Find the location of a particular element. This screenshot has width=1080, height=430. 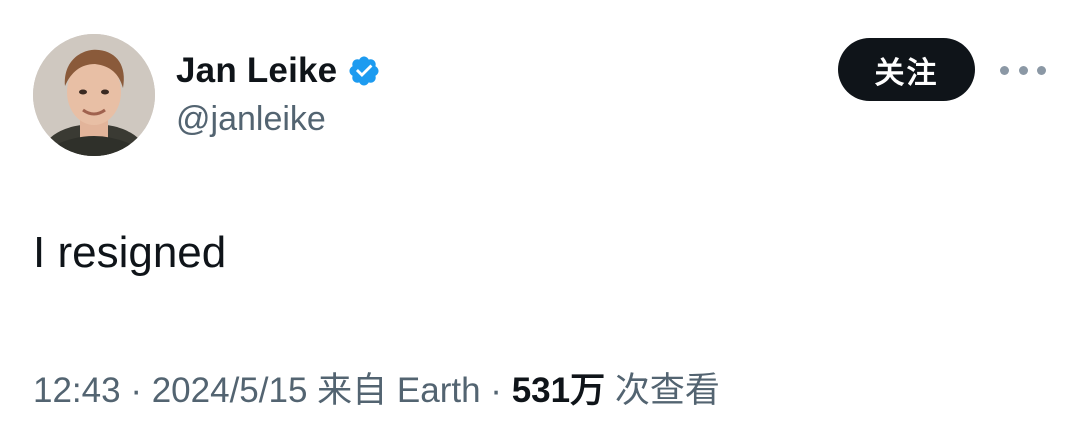

views-label: 次查看 is located at coordinates (667, 390).